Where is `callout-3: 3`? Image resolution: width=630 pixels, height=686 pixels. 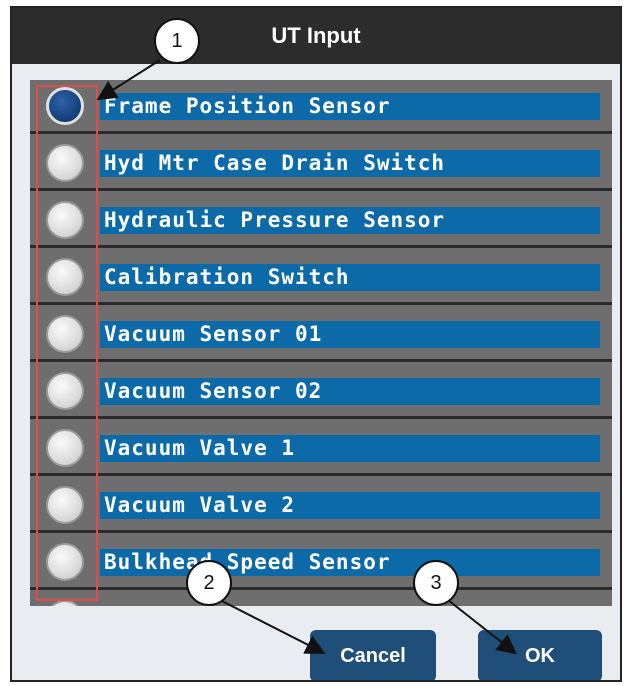 callout-3: 3 is located at coordinates (436, 583).